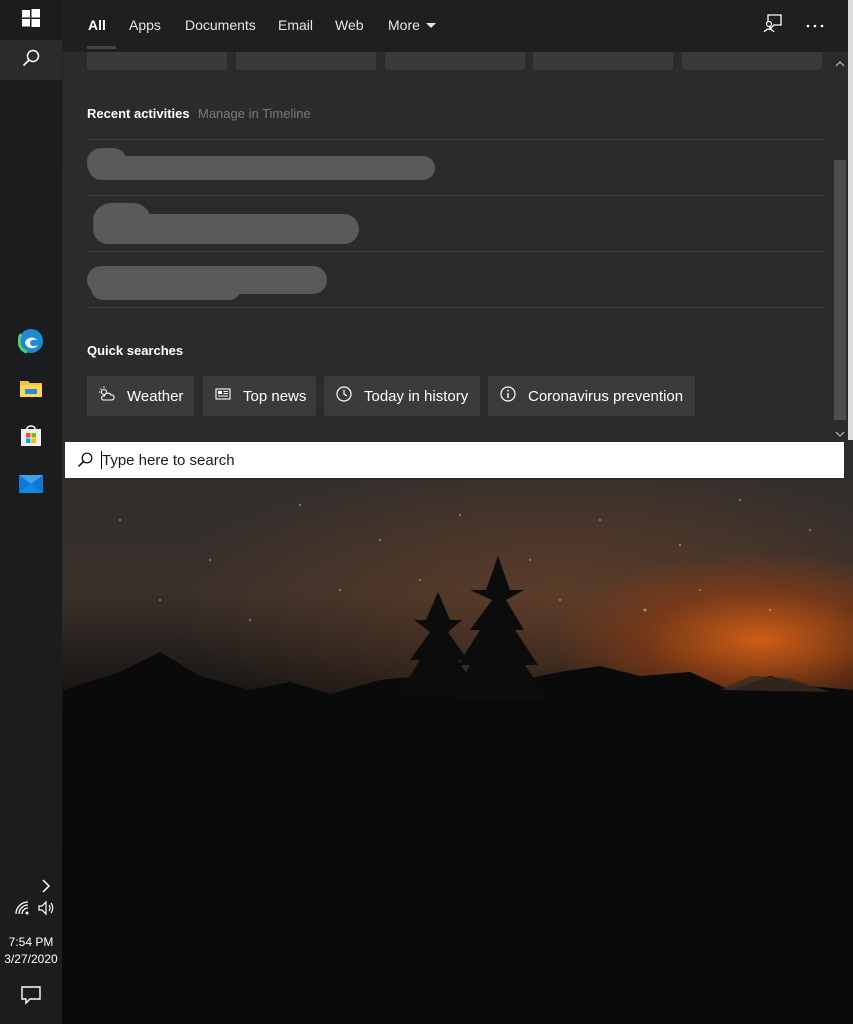  Describe the element at coordinates (145, 25) in the screenshot. I see `tab-apps: Apps` at that location.